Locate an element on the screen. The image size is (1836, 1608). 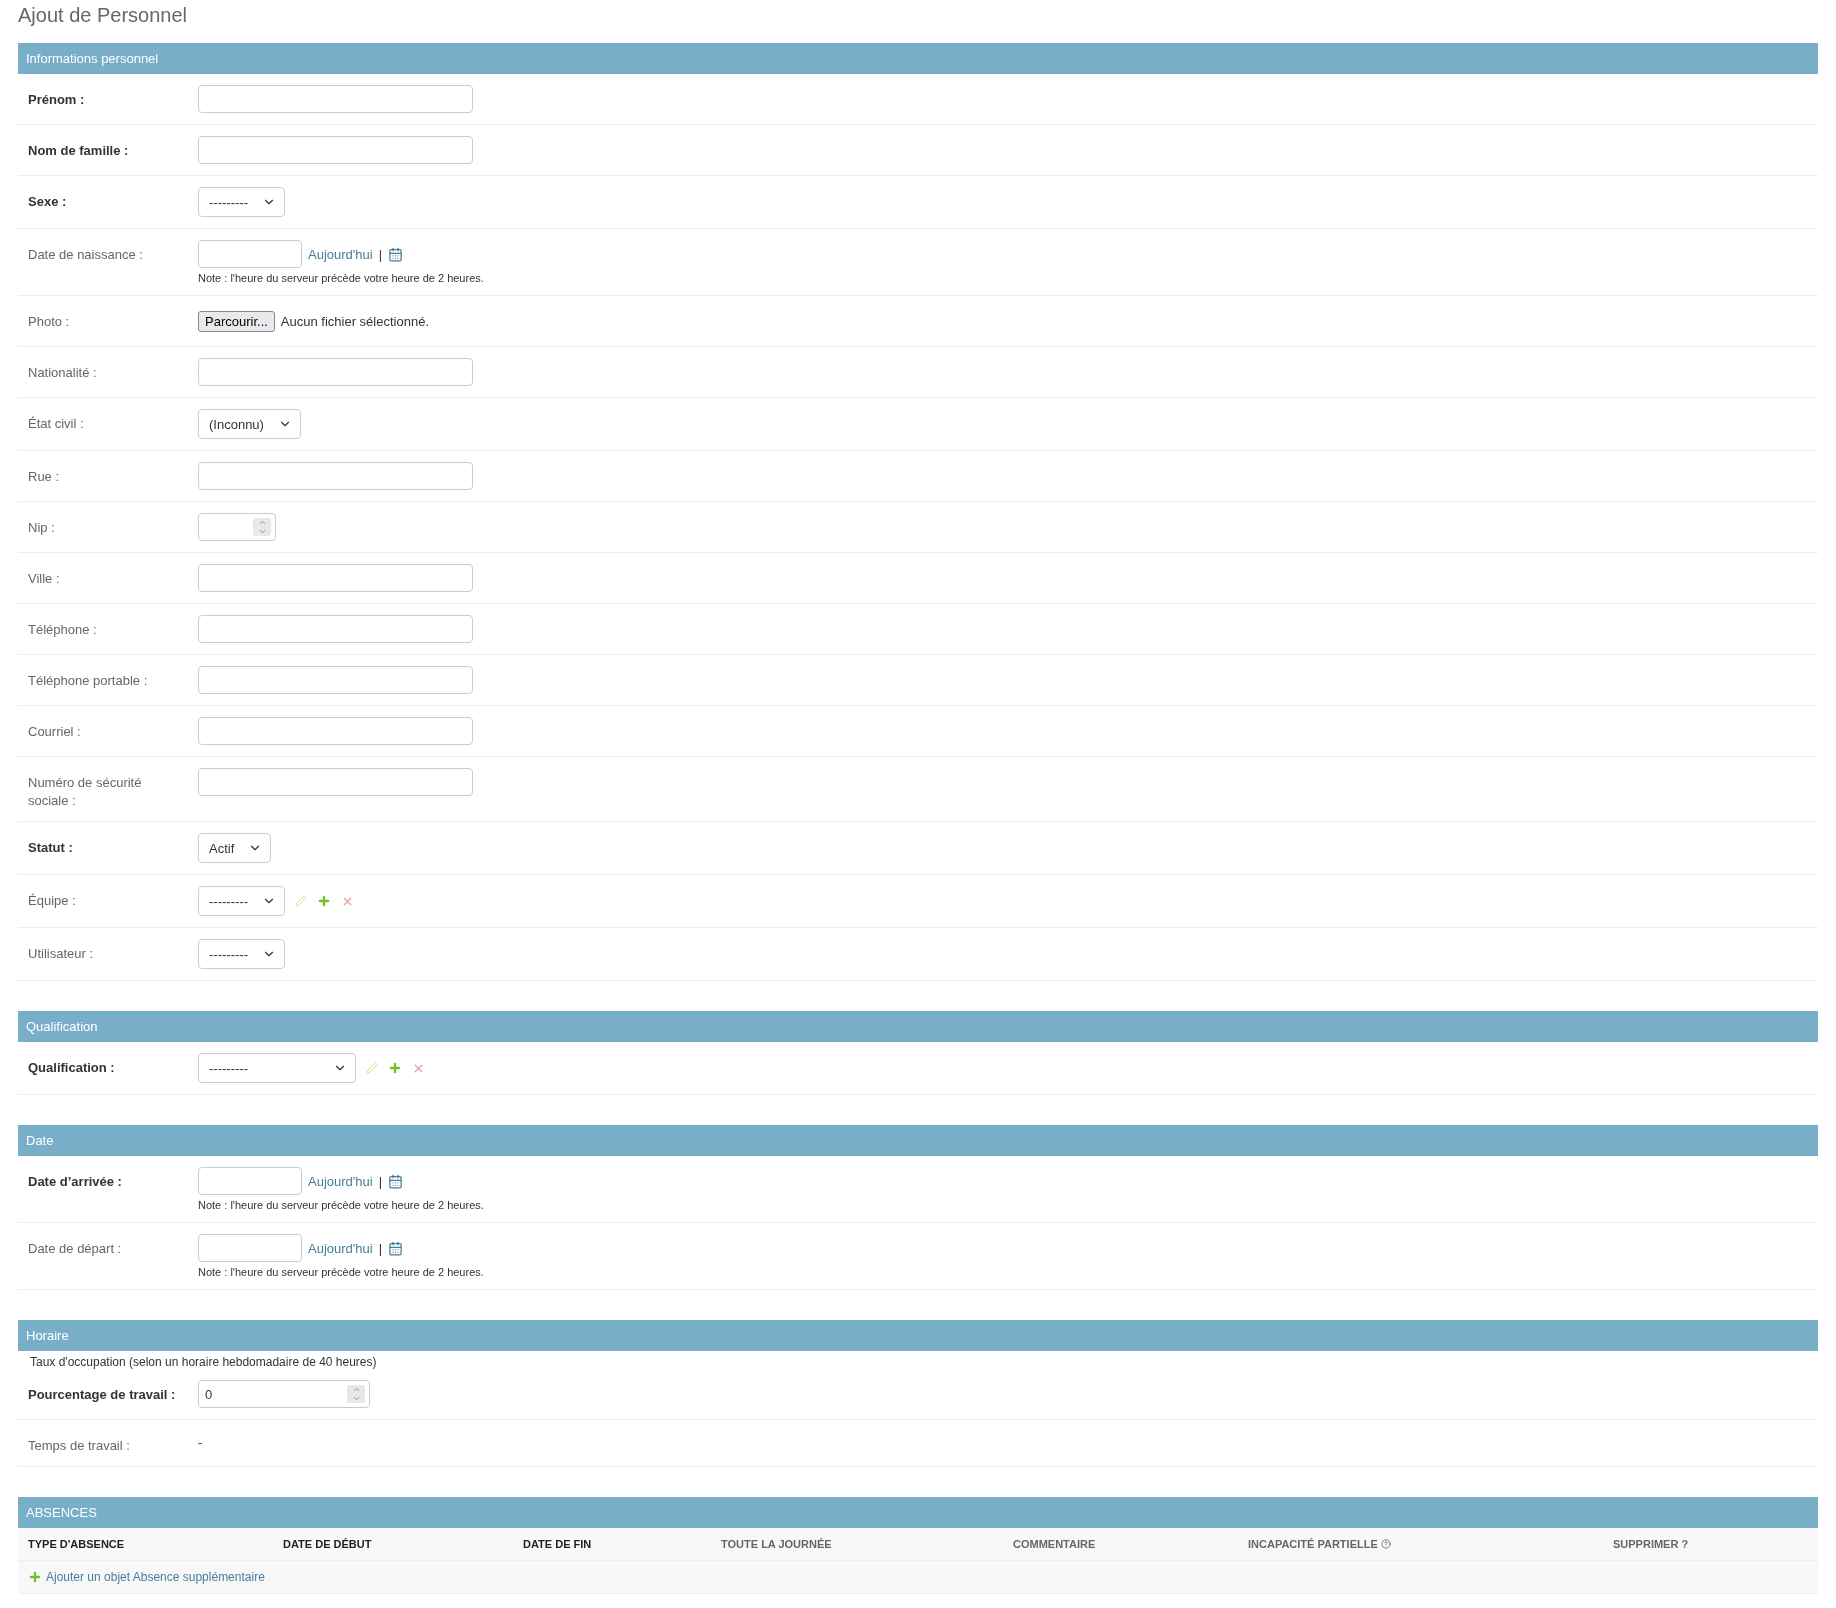
field-label: Qualification : is located at coordinates (72, 1068).